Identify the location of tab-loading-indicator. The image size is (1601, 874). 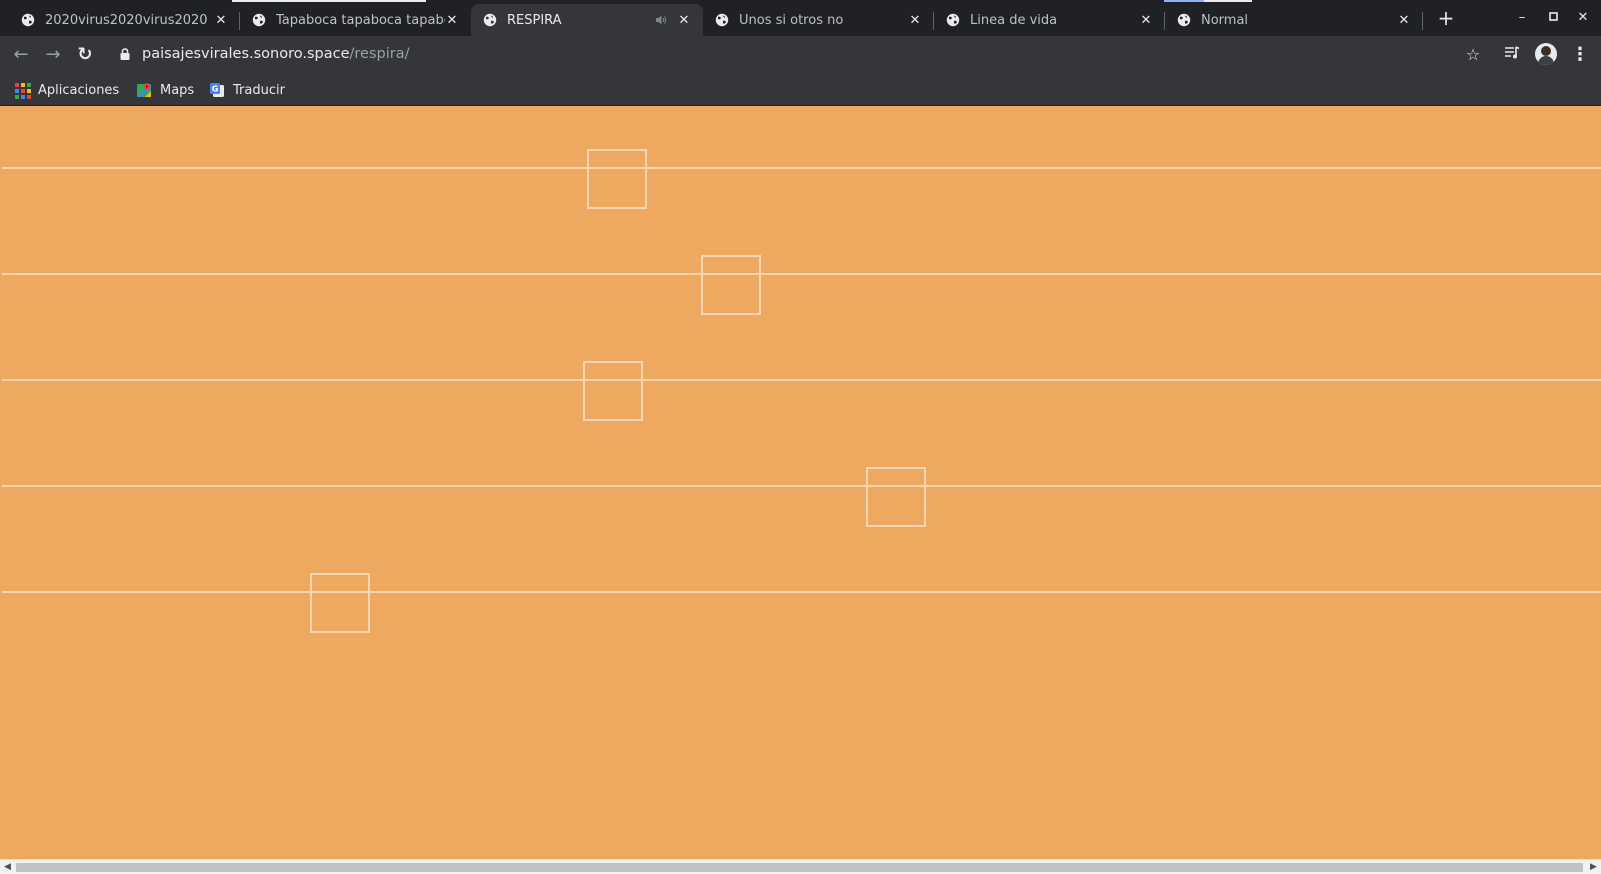
(329, 1).